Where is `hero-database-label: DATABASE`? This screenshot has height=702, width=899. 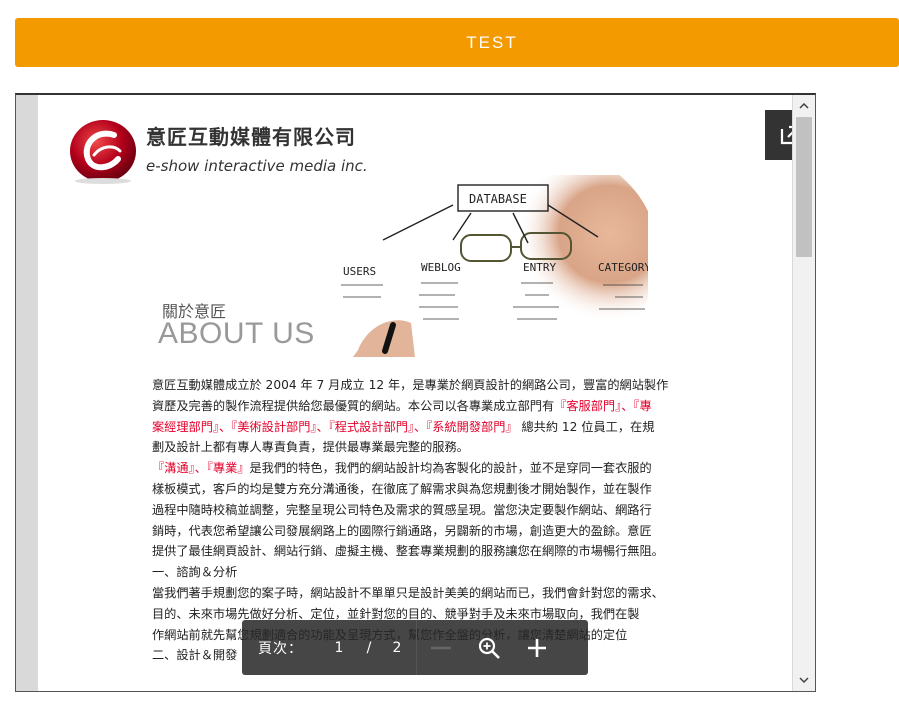 hero-database-label: DATABASE is located at coordinates (498, 199).